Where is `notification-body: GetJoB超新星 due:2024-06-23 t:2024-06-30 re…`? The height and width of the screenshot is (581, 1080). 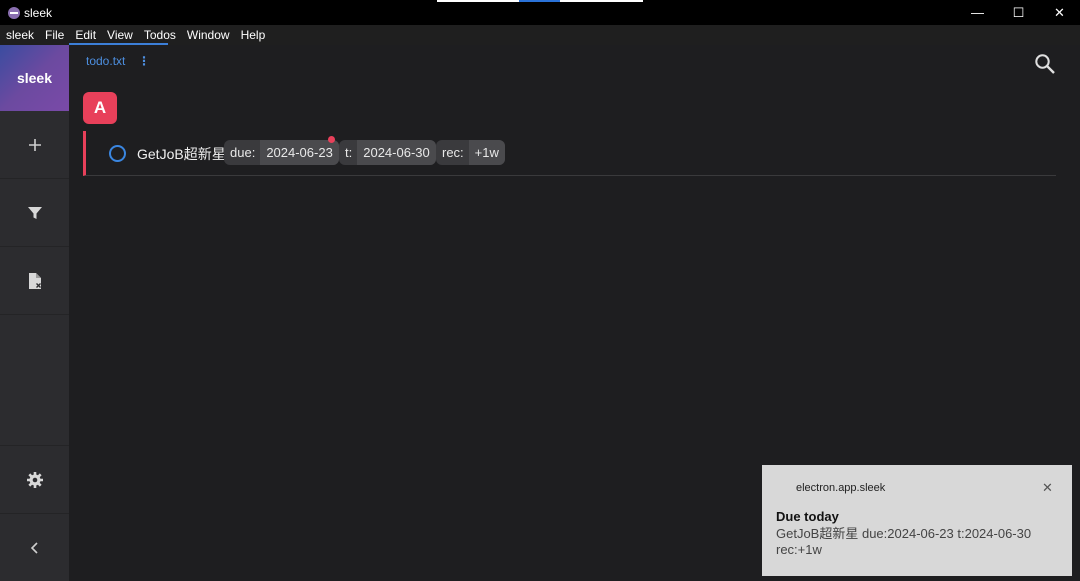
notification-body: GetJoB超新星 due:2024-06-23 t:2024-06-30 re… is located at coordinates (904, 541).